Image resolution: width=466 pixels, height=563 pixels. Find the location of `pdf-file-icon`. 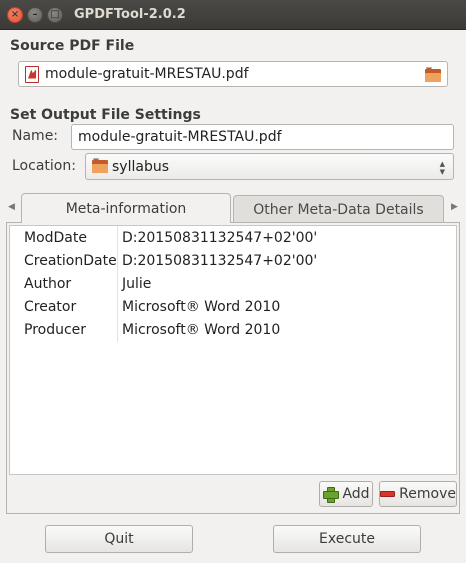

pdf-file-icon is located at coordinates (32, 74).